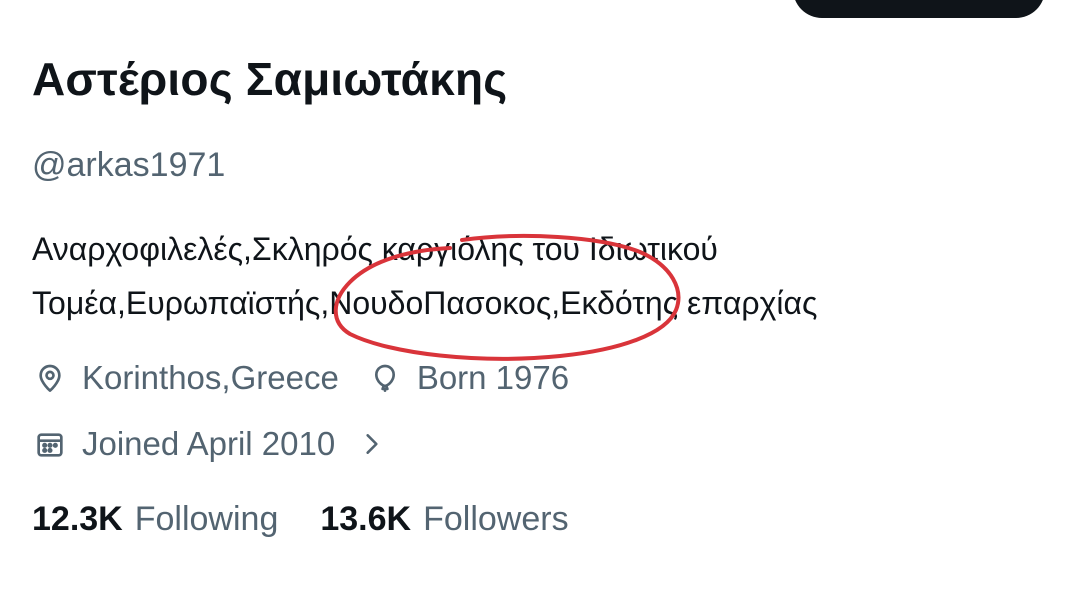 The width and height of the screenshot is (1080, 607). What do you see at coordinates (206, 519) in the screenshot?
I see `following-label: Following` at bounding box center [206, 519].